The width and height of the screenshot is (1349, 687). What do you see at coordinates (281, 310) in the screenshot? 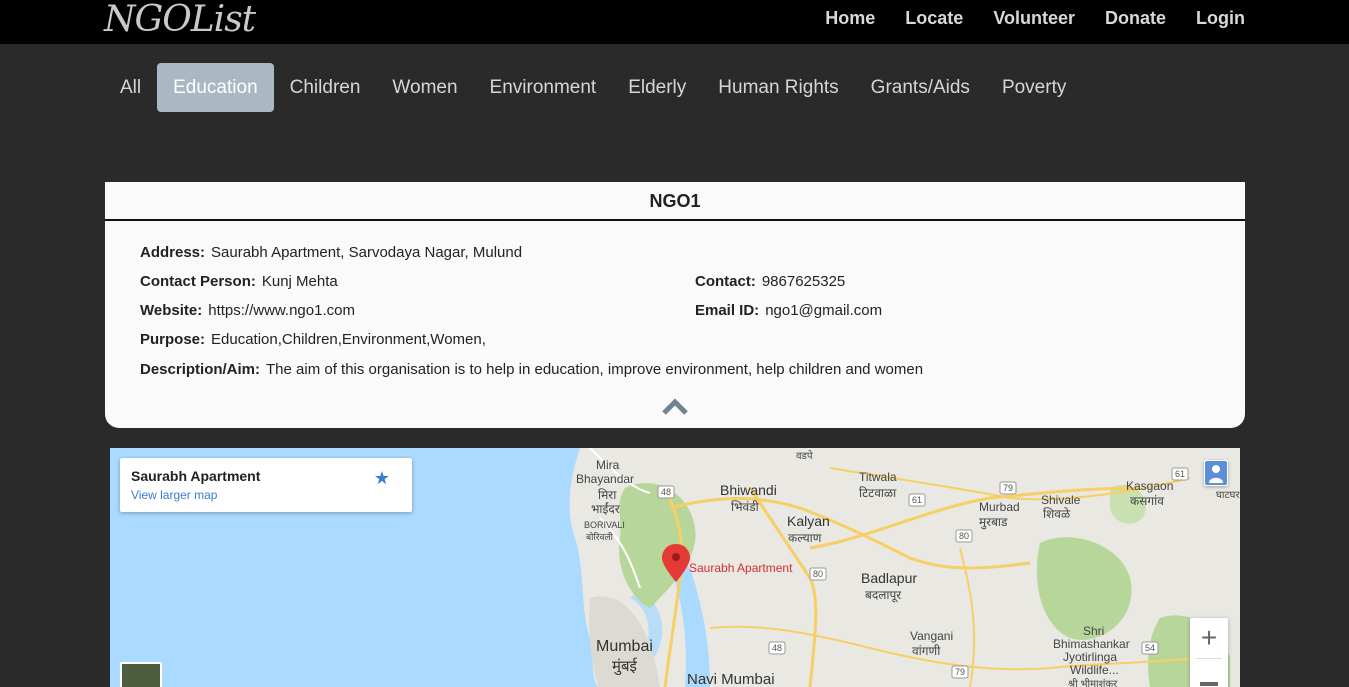
I see `website-value: https://www.ngo1.com` at bounding box center [281, 310].